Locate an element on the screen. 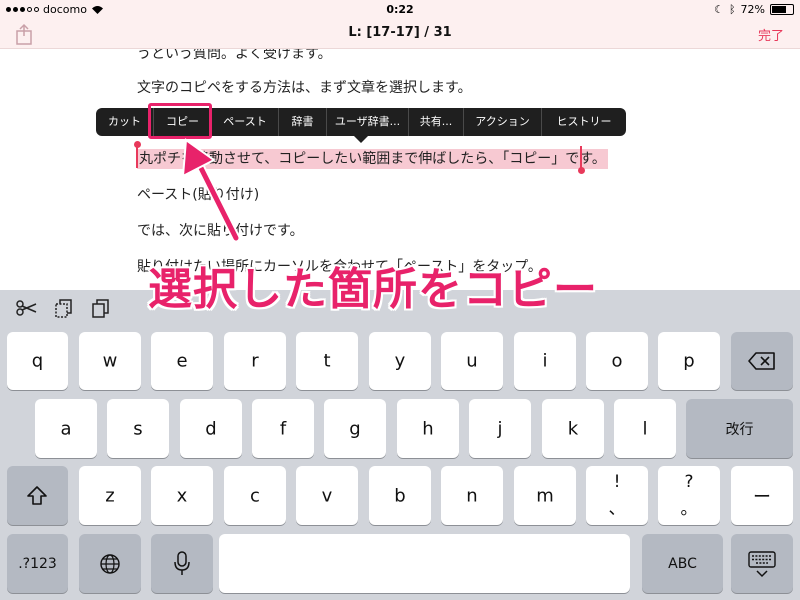 This screenshot has height=600, width=800. key-w: w is located at coordinates (110, 361).